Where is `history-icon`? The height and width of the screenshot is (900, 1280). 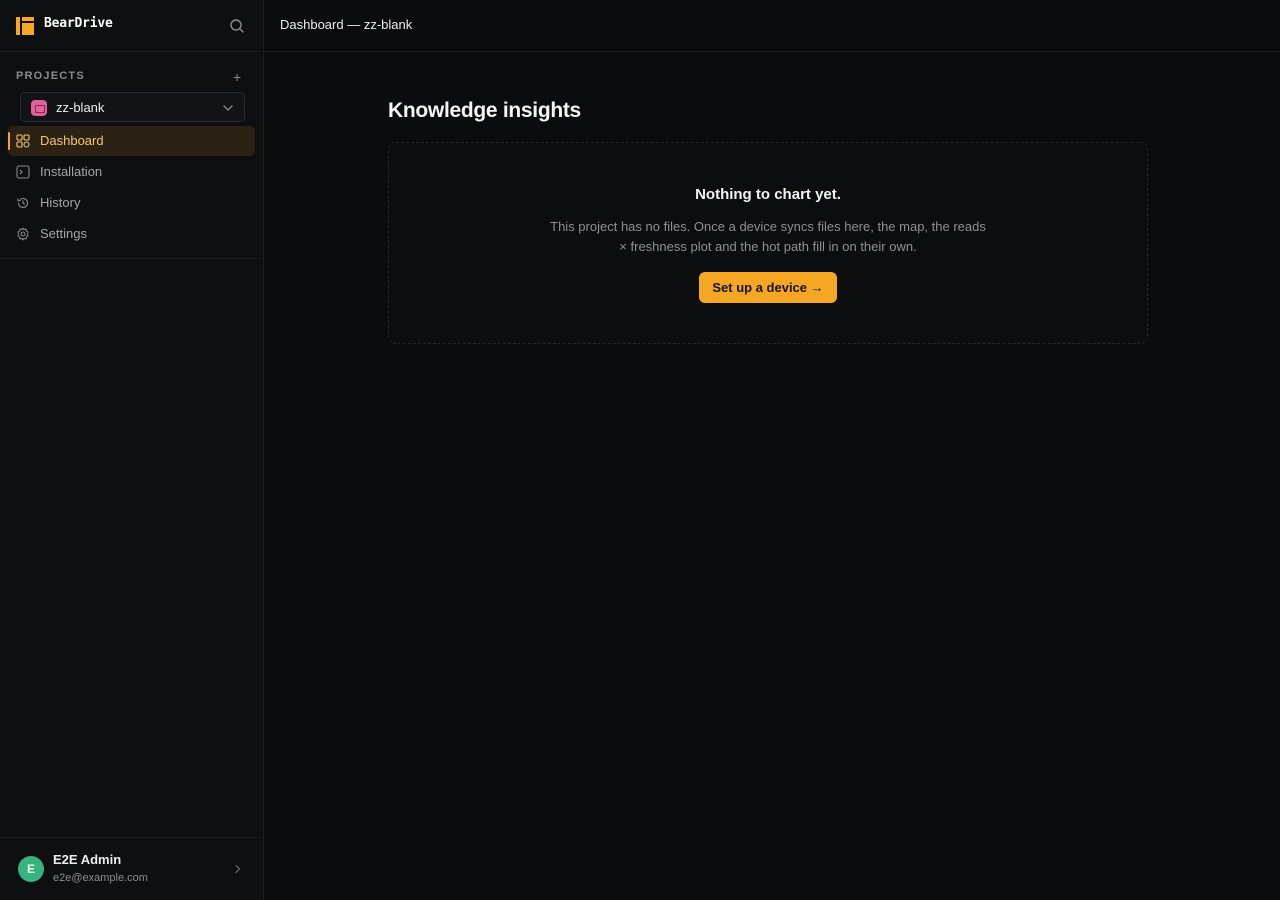 history-icon is located at coordinates (23, 202).